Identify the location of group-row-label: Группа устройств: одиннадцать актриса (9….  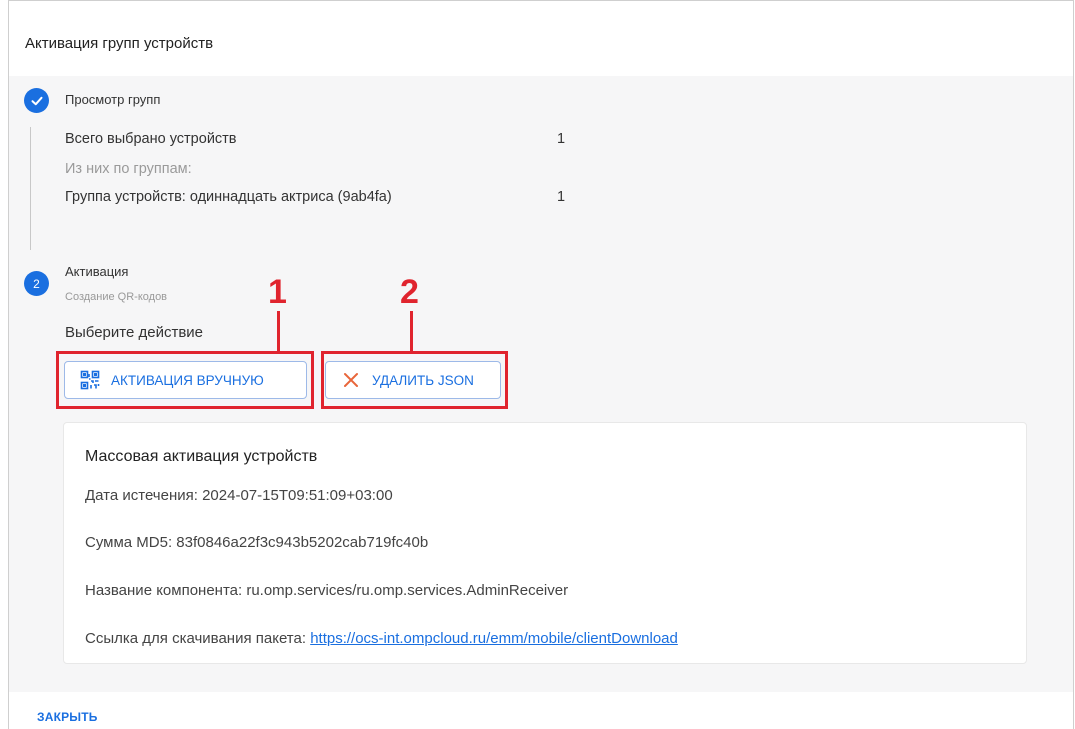
(228, 197).